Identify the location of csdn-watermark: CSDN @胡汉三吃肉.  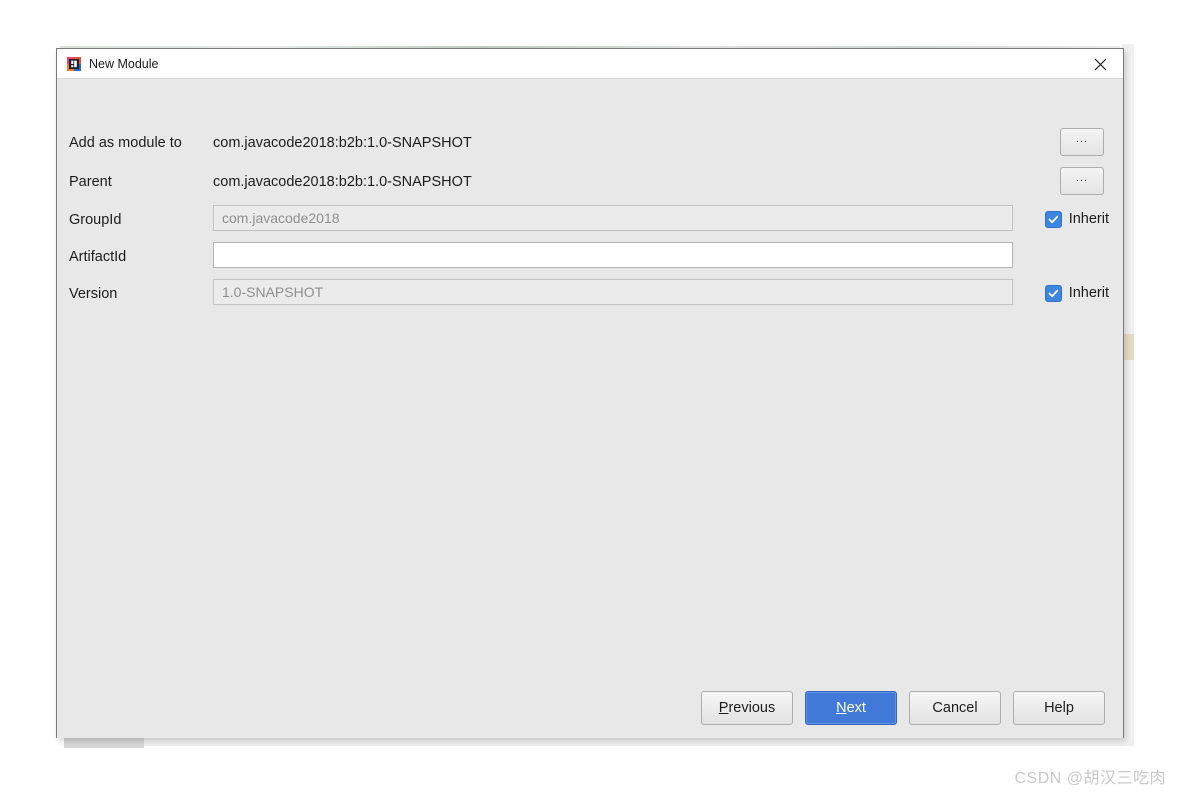
(1090, 778).